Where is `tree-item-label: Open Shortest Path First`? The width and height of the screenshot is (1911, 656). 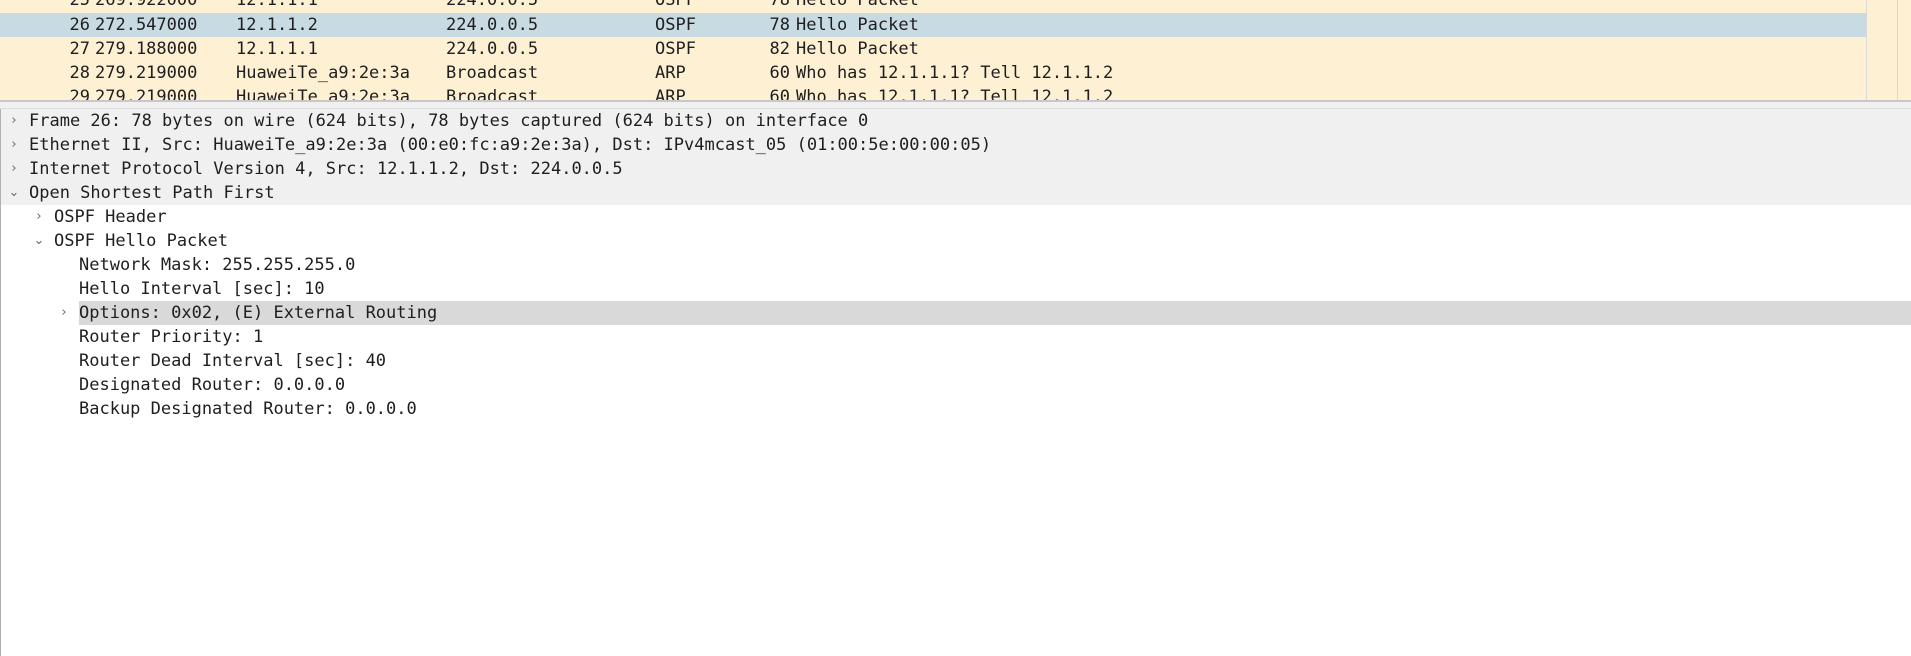 tree-item-label: Open Shortest Path First is located at coordinates (152, 193).